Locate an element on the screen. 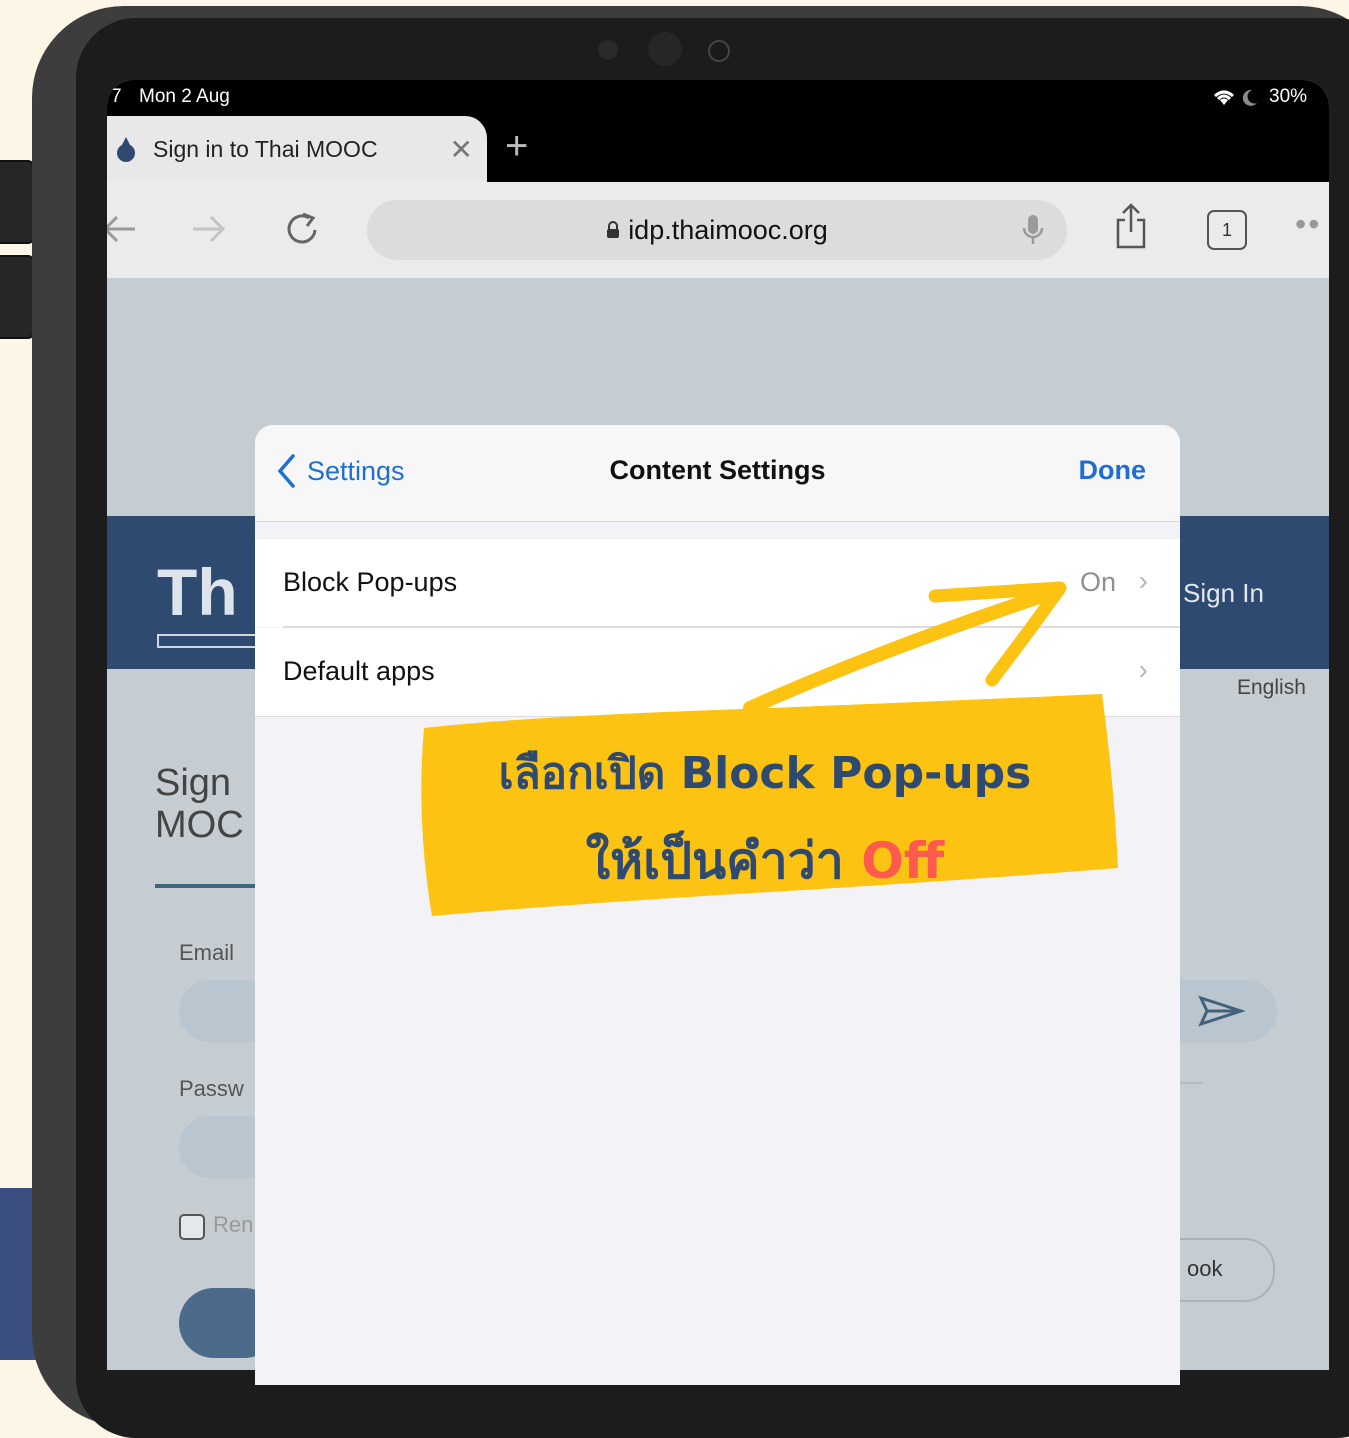 This screenshot has width=1349, height=1438. tab-count-button: 1 is located at coordinates (1227, 230).